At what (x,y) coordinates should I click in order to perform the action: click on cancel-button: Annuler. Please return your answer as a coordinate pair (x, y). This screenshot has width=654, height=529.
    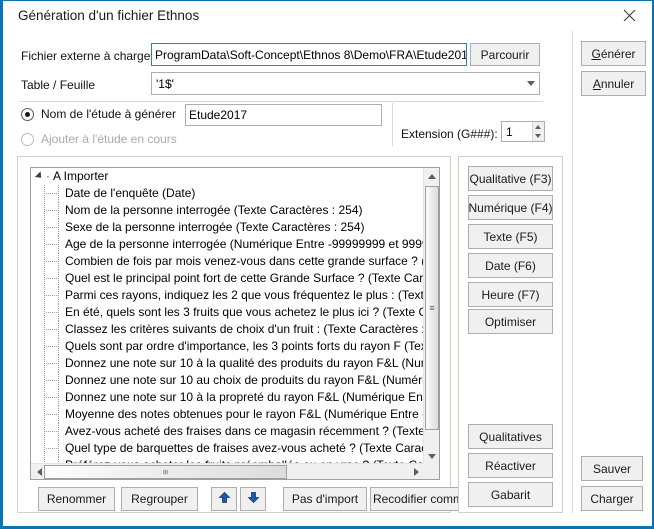
    Looking at the image, I should click on (613, 83).